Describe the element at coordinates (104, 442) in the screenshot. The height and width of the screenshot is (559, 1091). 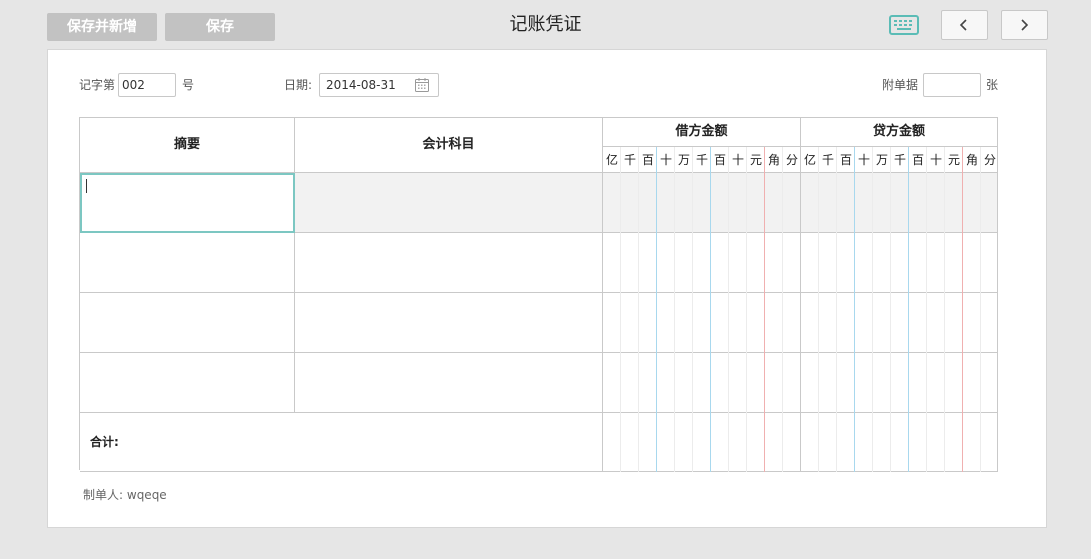
I see `total-label: 合计:` at that location.